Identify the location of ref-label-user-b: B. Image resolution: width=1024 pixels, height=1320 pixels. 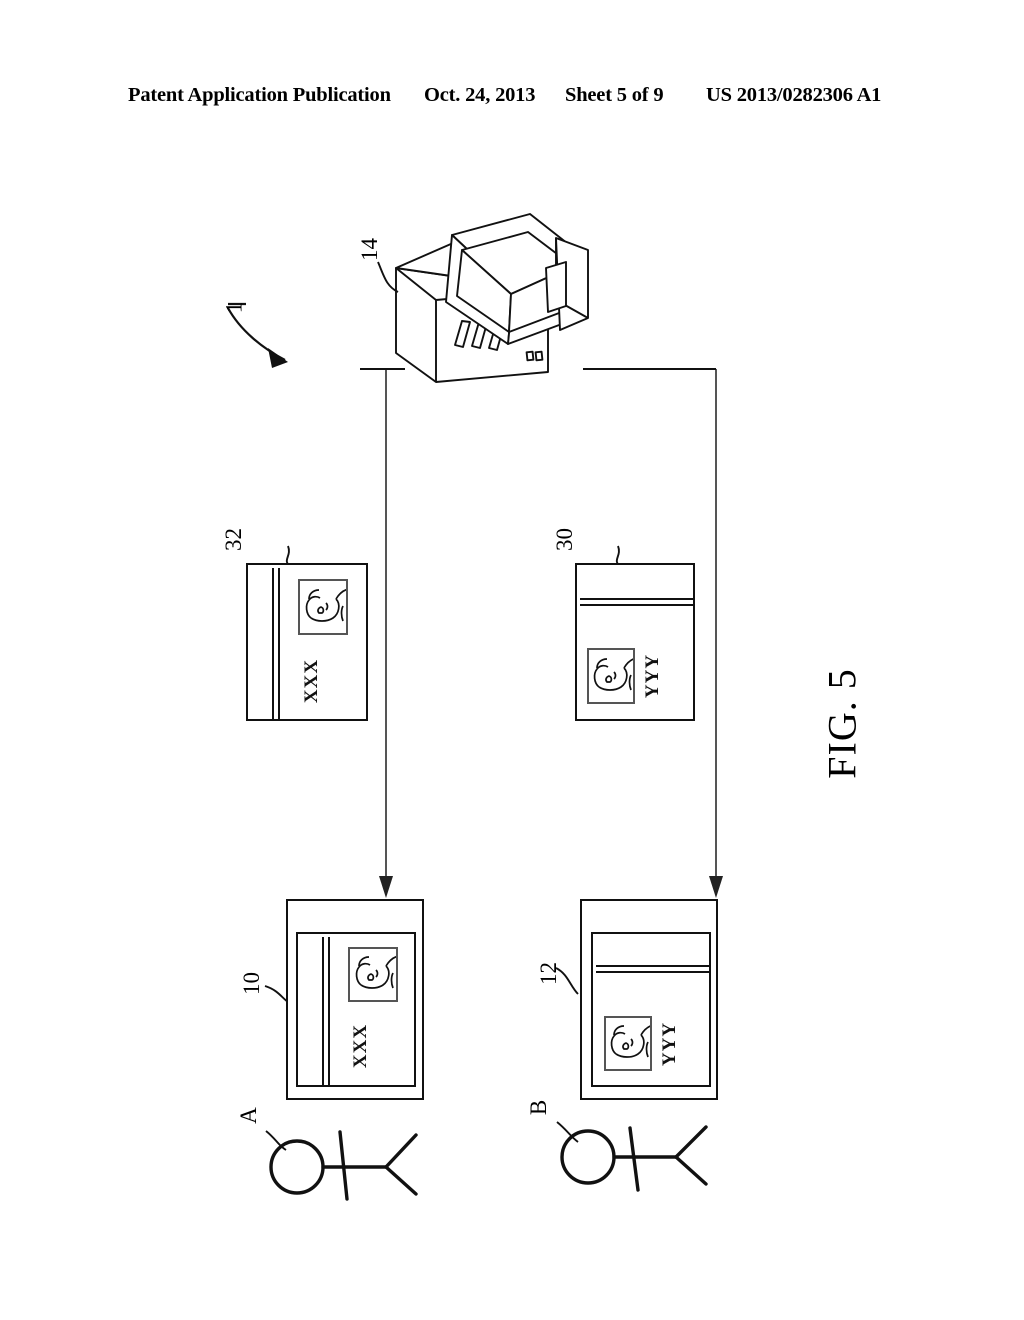
(539, 1107).